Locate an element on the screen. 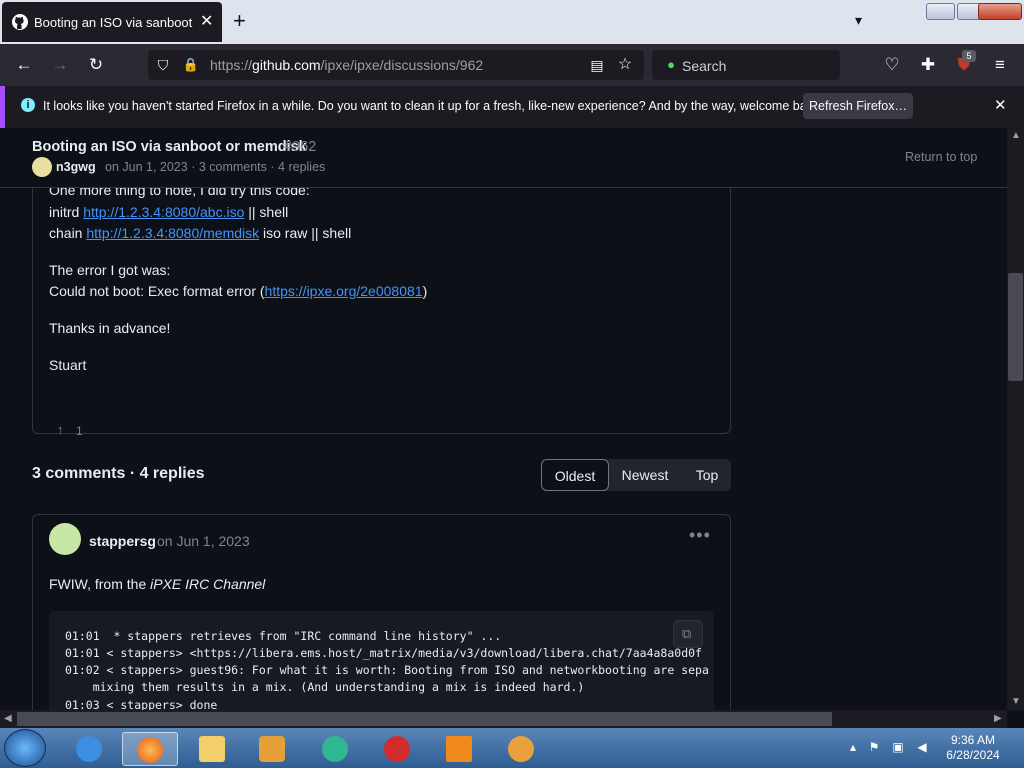 The image size is (1024, 768). back-arrow-icon: ← is located at coordinates (24, 65).